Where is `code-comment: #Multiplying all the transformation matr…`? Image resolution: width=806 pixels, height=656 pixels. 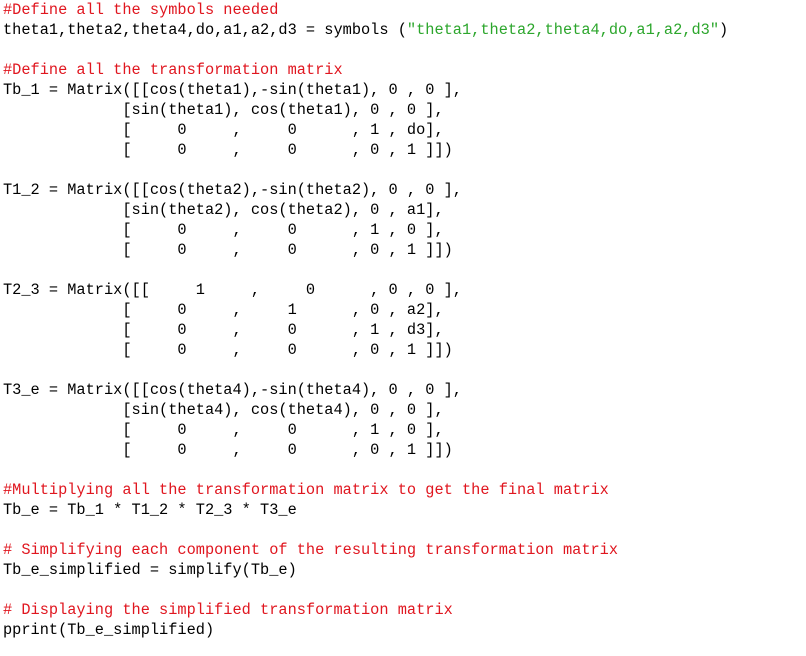 code-comment: #Multiplying all the transformation matr… is located at coordinates (306, 490).